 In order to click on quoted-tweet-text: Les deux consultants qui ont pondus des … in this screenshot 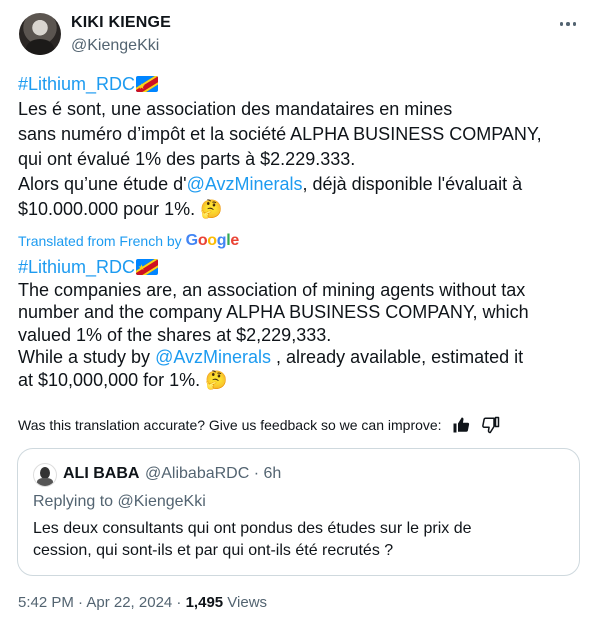, I will do `click(252, 539)`.